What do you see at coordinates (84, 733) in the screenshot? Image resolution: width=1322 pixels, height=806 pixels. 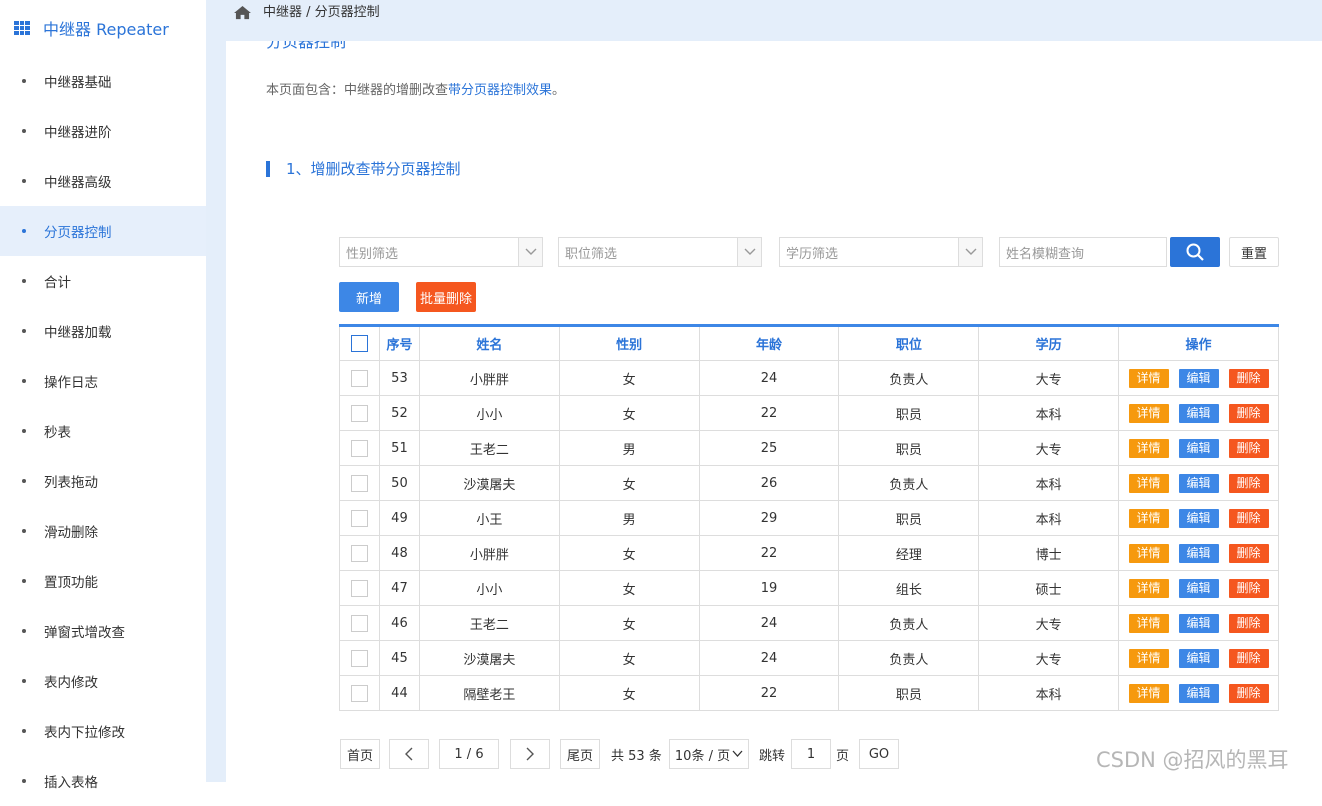 I see `sidebar-item-label: 表内下拉修改` at bounding box center [84, 733].